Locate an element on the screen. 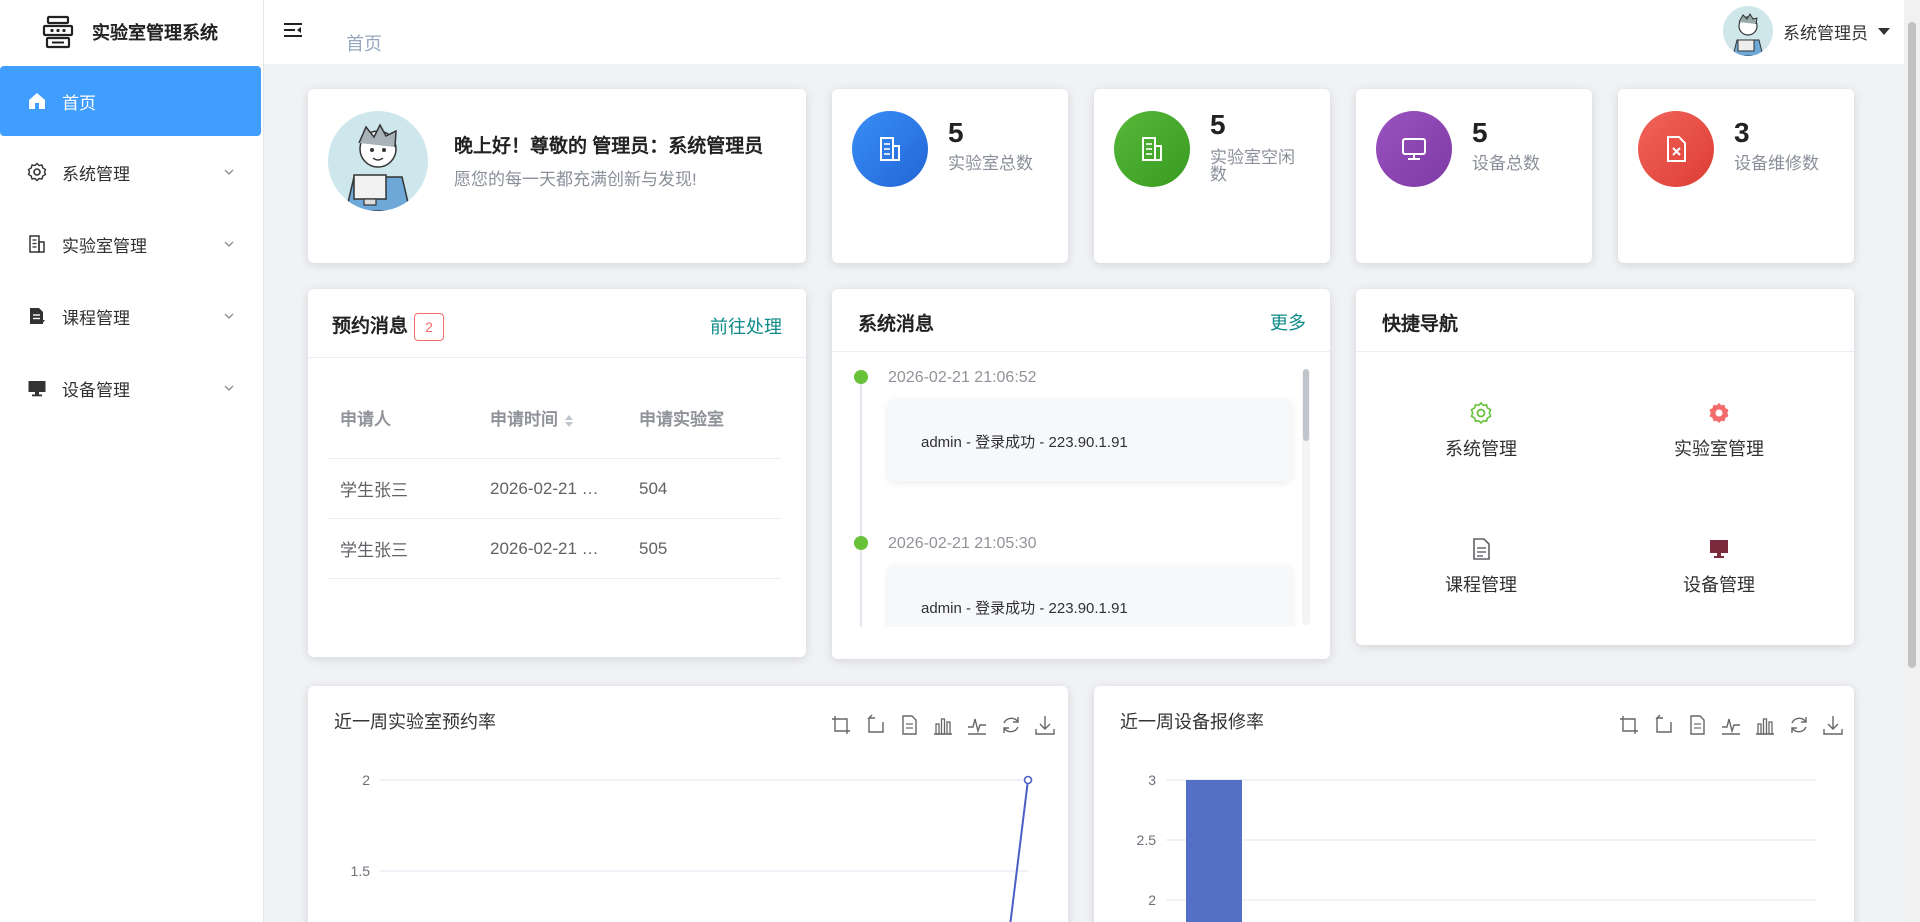  welcome-greeting: 晚上好！尊敬的 管理员：系统管理员 is located at coordinates (609, 146).